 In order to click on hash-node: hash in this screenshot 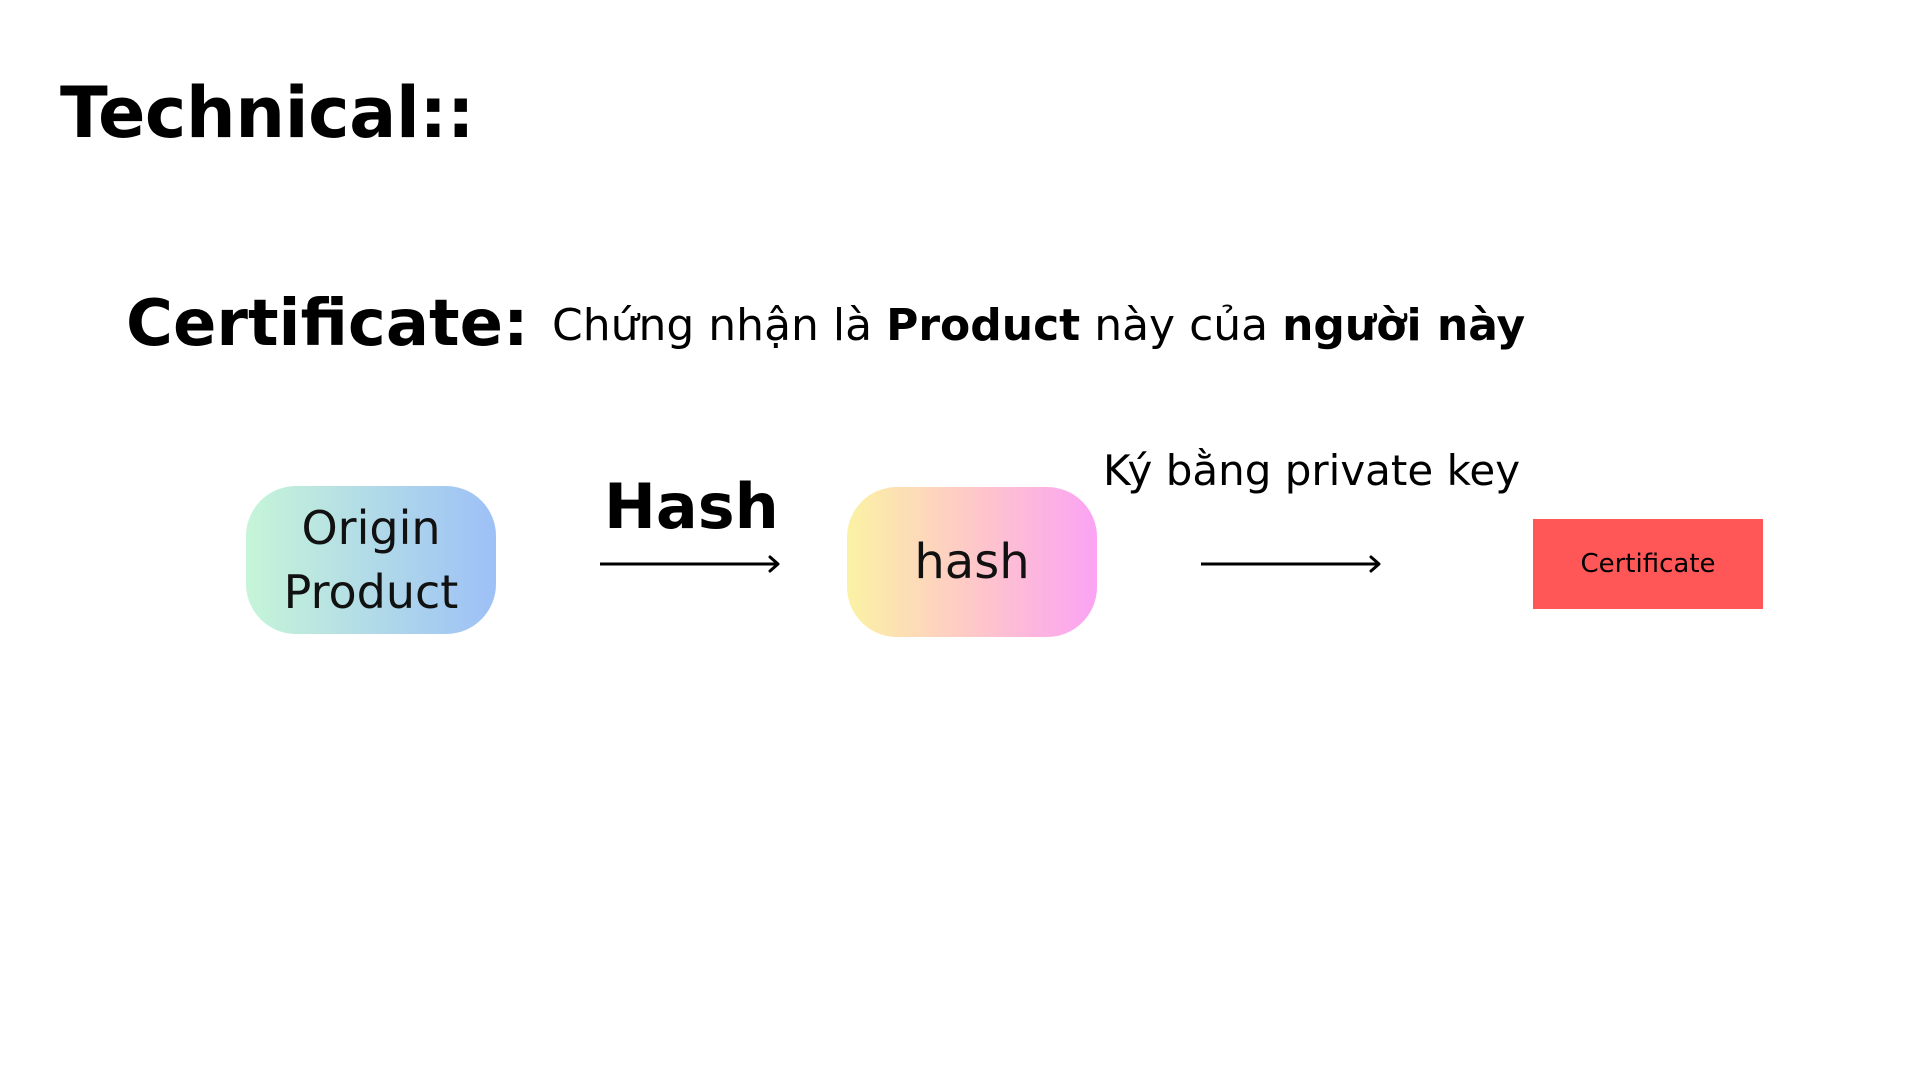, I will do `click(972, 562)`.